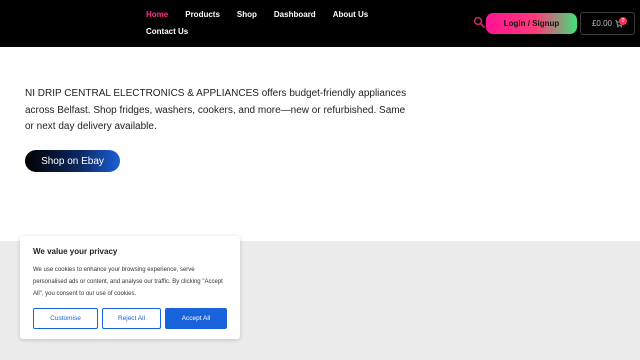 This screenshot has height=360, width=640. Describe the element at coordinates (202, 14) in the screenshot. I see `nav-item-products: Products` at that location.